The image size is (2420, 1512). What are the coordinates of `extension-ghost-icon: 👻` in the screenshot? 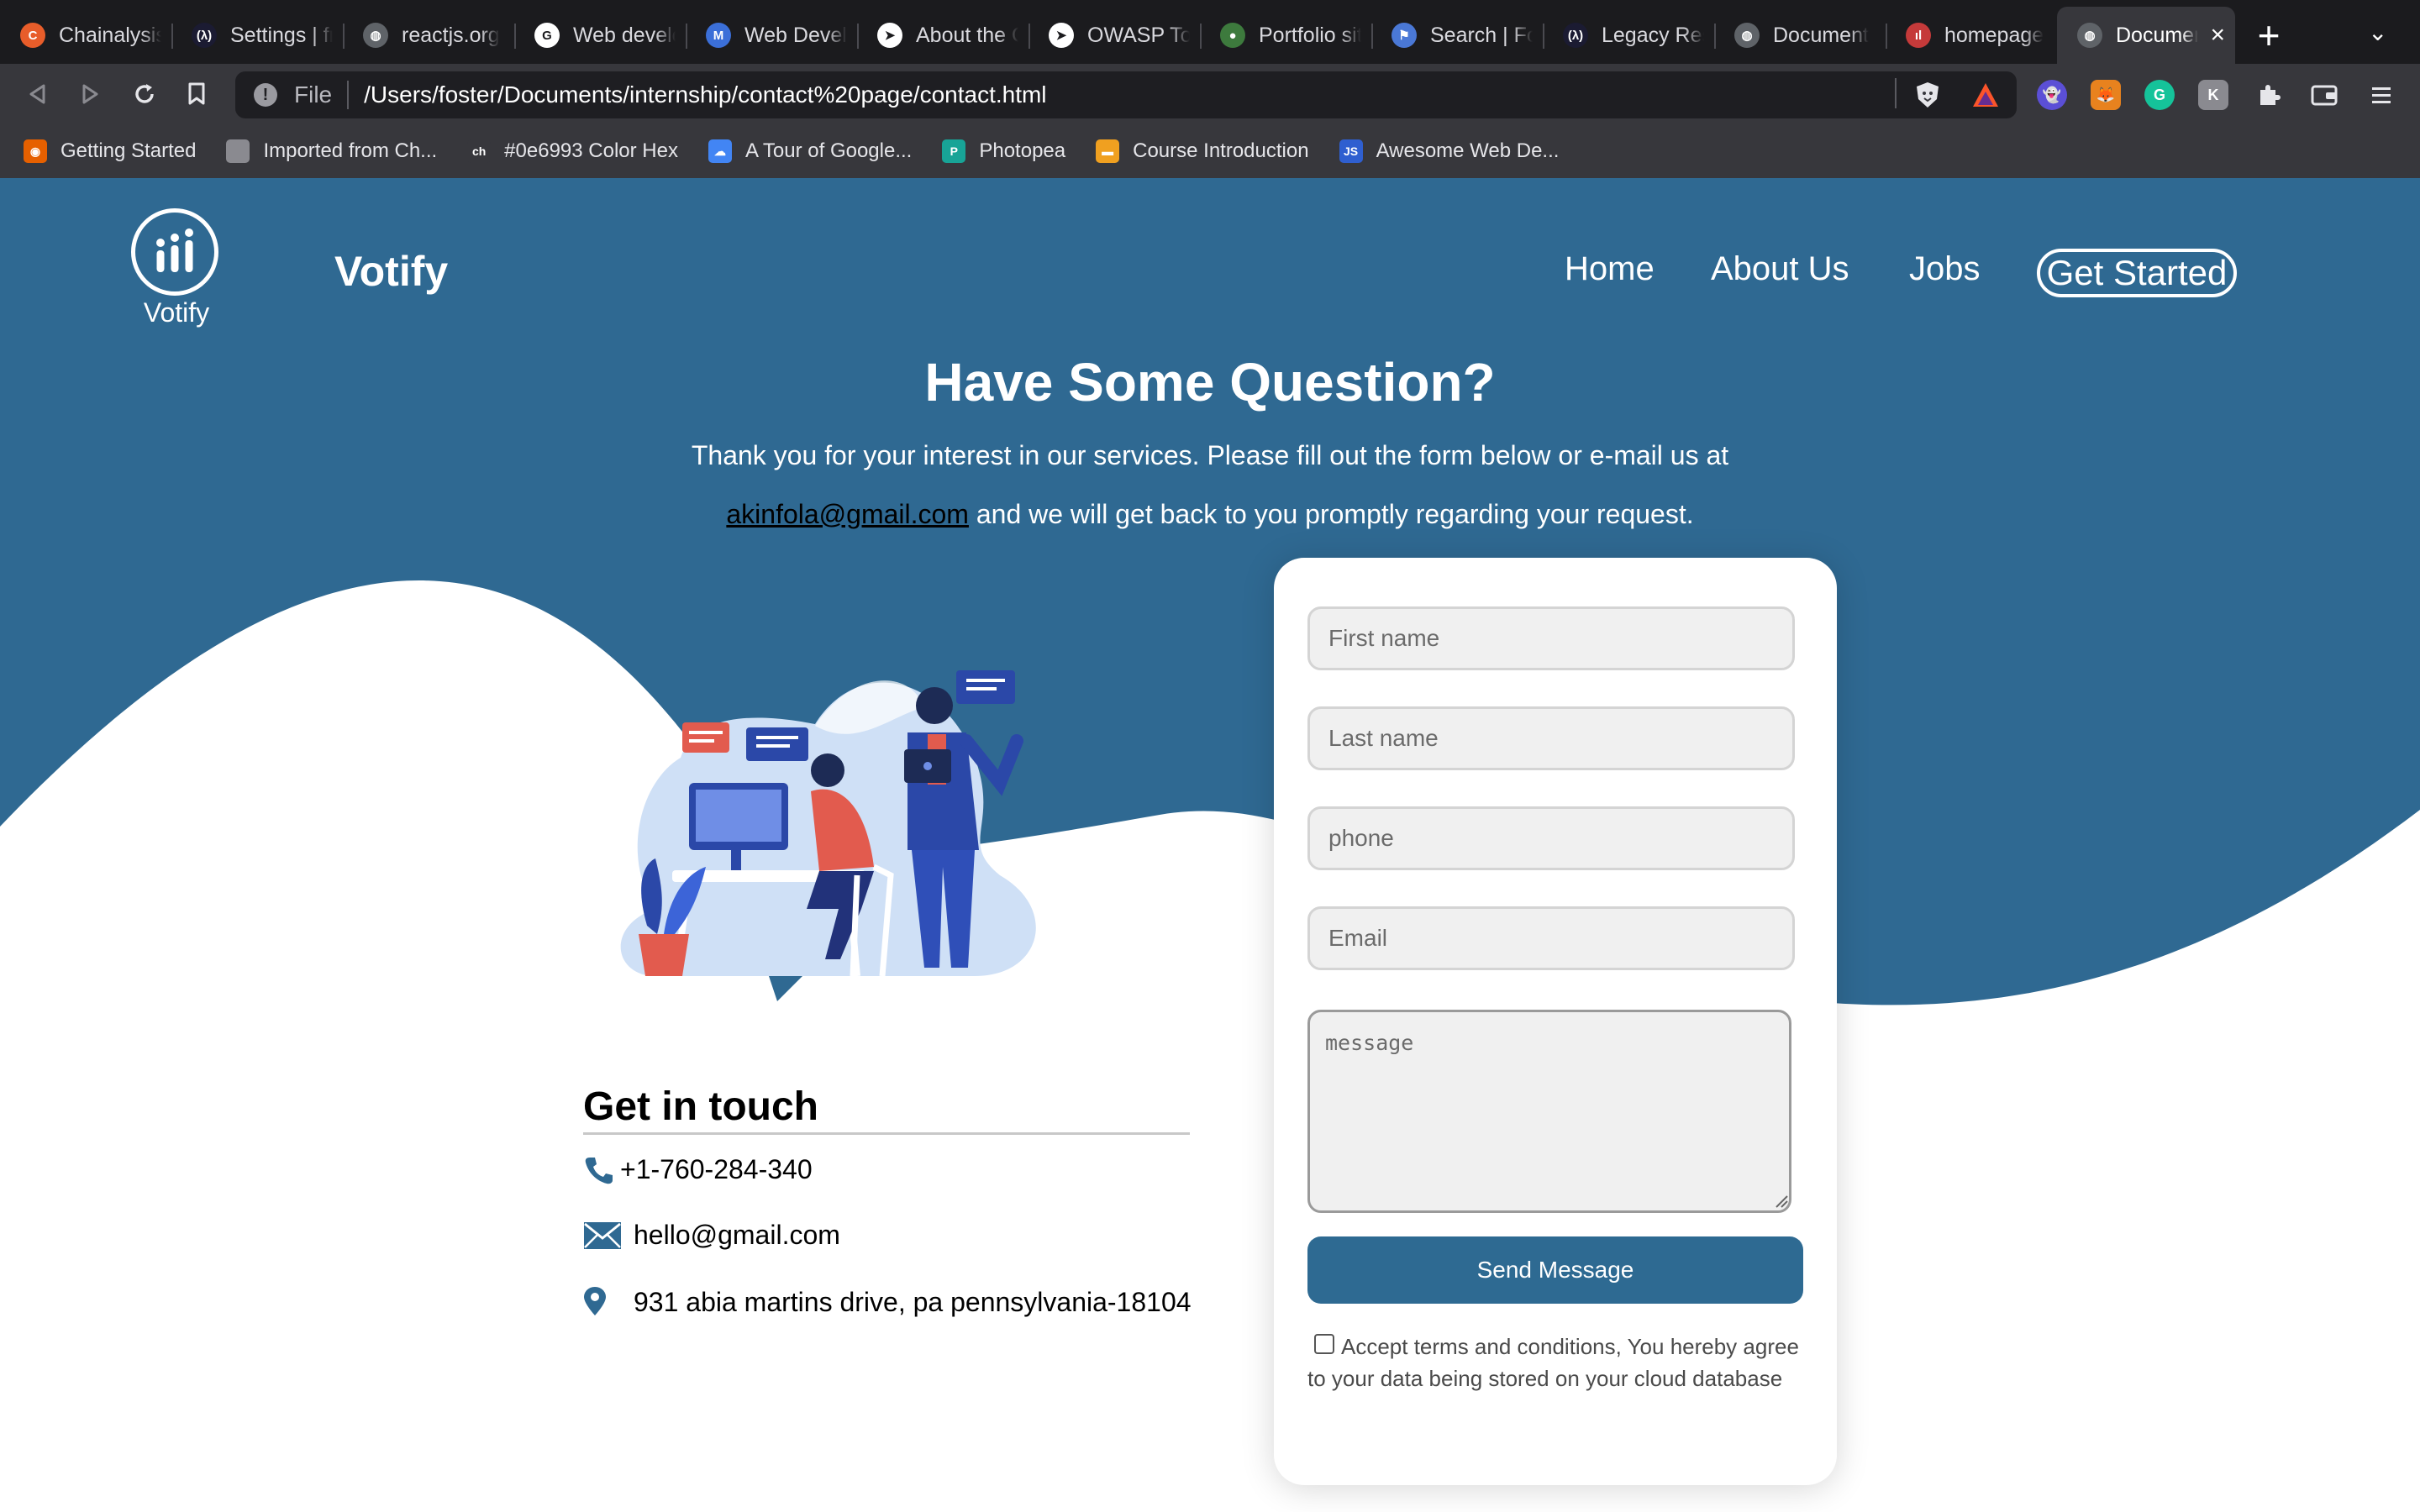 It's located at (2052, 95).